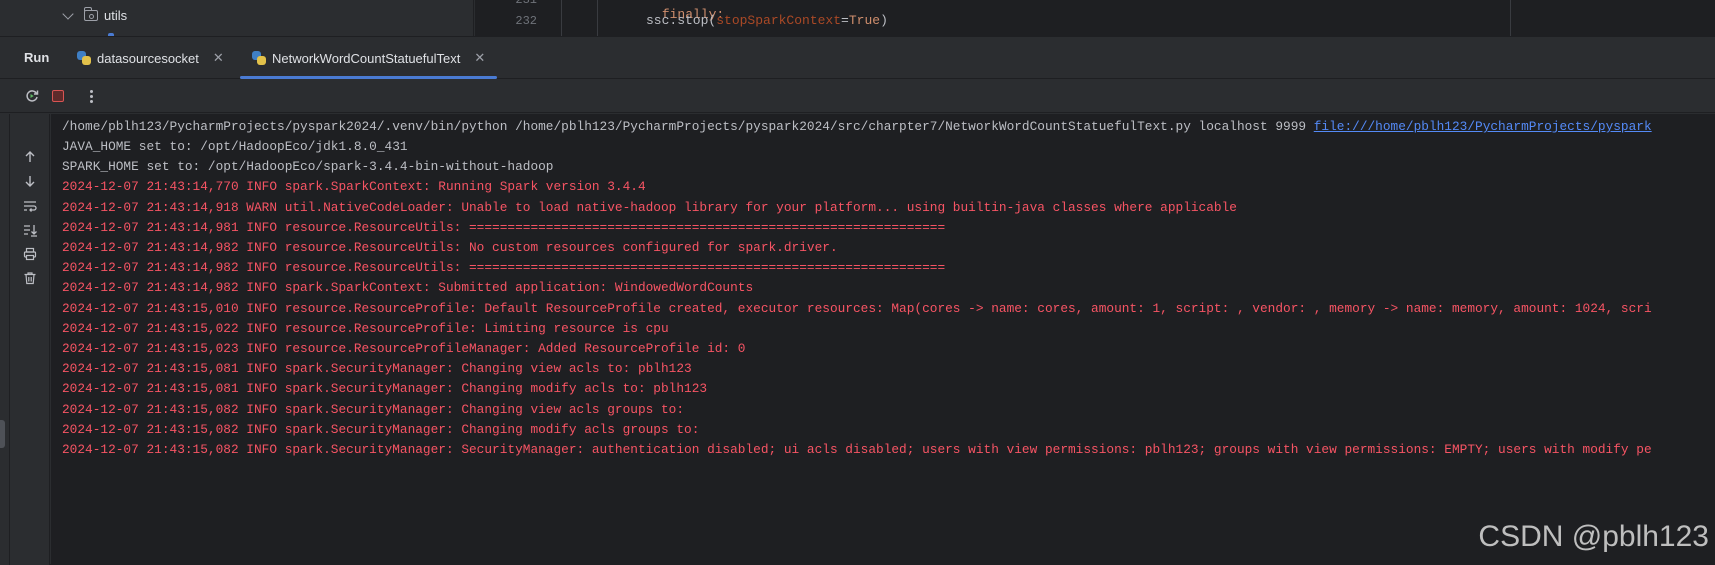 The width and height of the screenshot is (1715, 565). What do you see at coordinates (58, 96) in the screenshot?
I see `stop-icon` at bounding box center [58, 96].